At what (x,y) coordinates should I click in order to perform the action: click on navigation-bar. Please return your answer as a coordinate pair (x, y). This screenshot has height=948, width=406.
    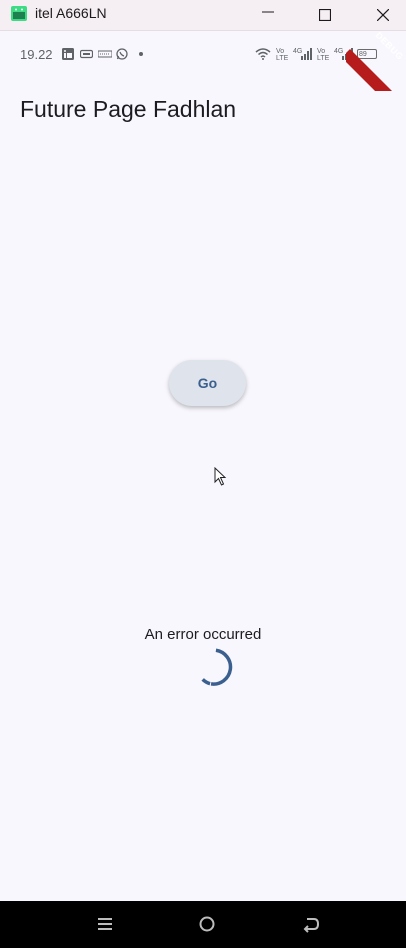
    Looking at the image, I should click on (203, 924).